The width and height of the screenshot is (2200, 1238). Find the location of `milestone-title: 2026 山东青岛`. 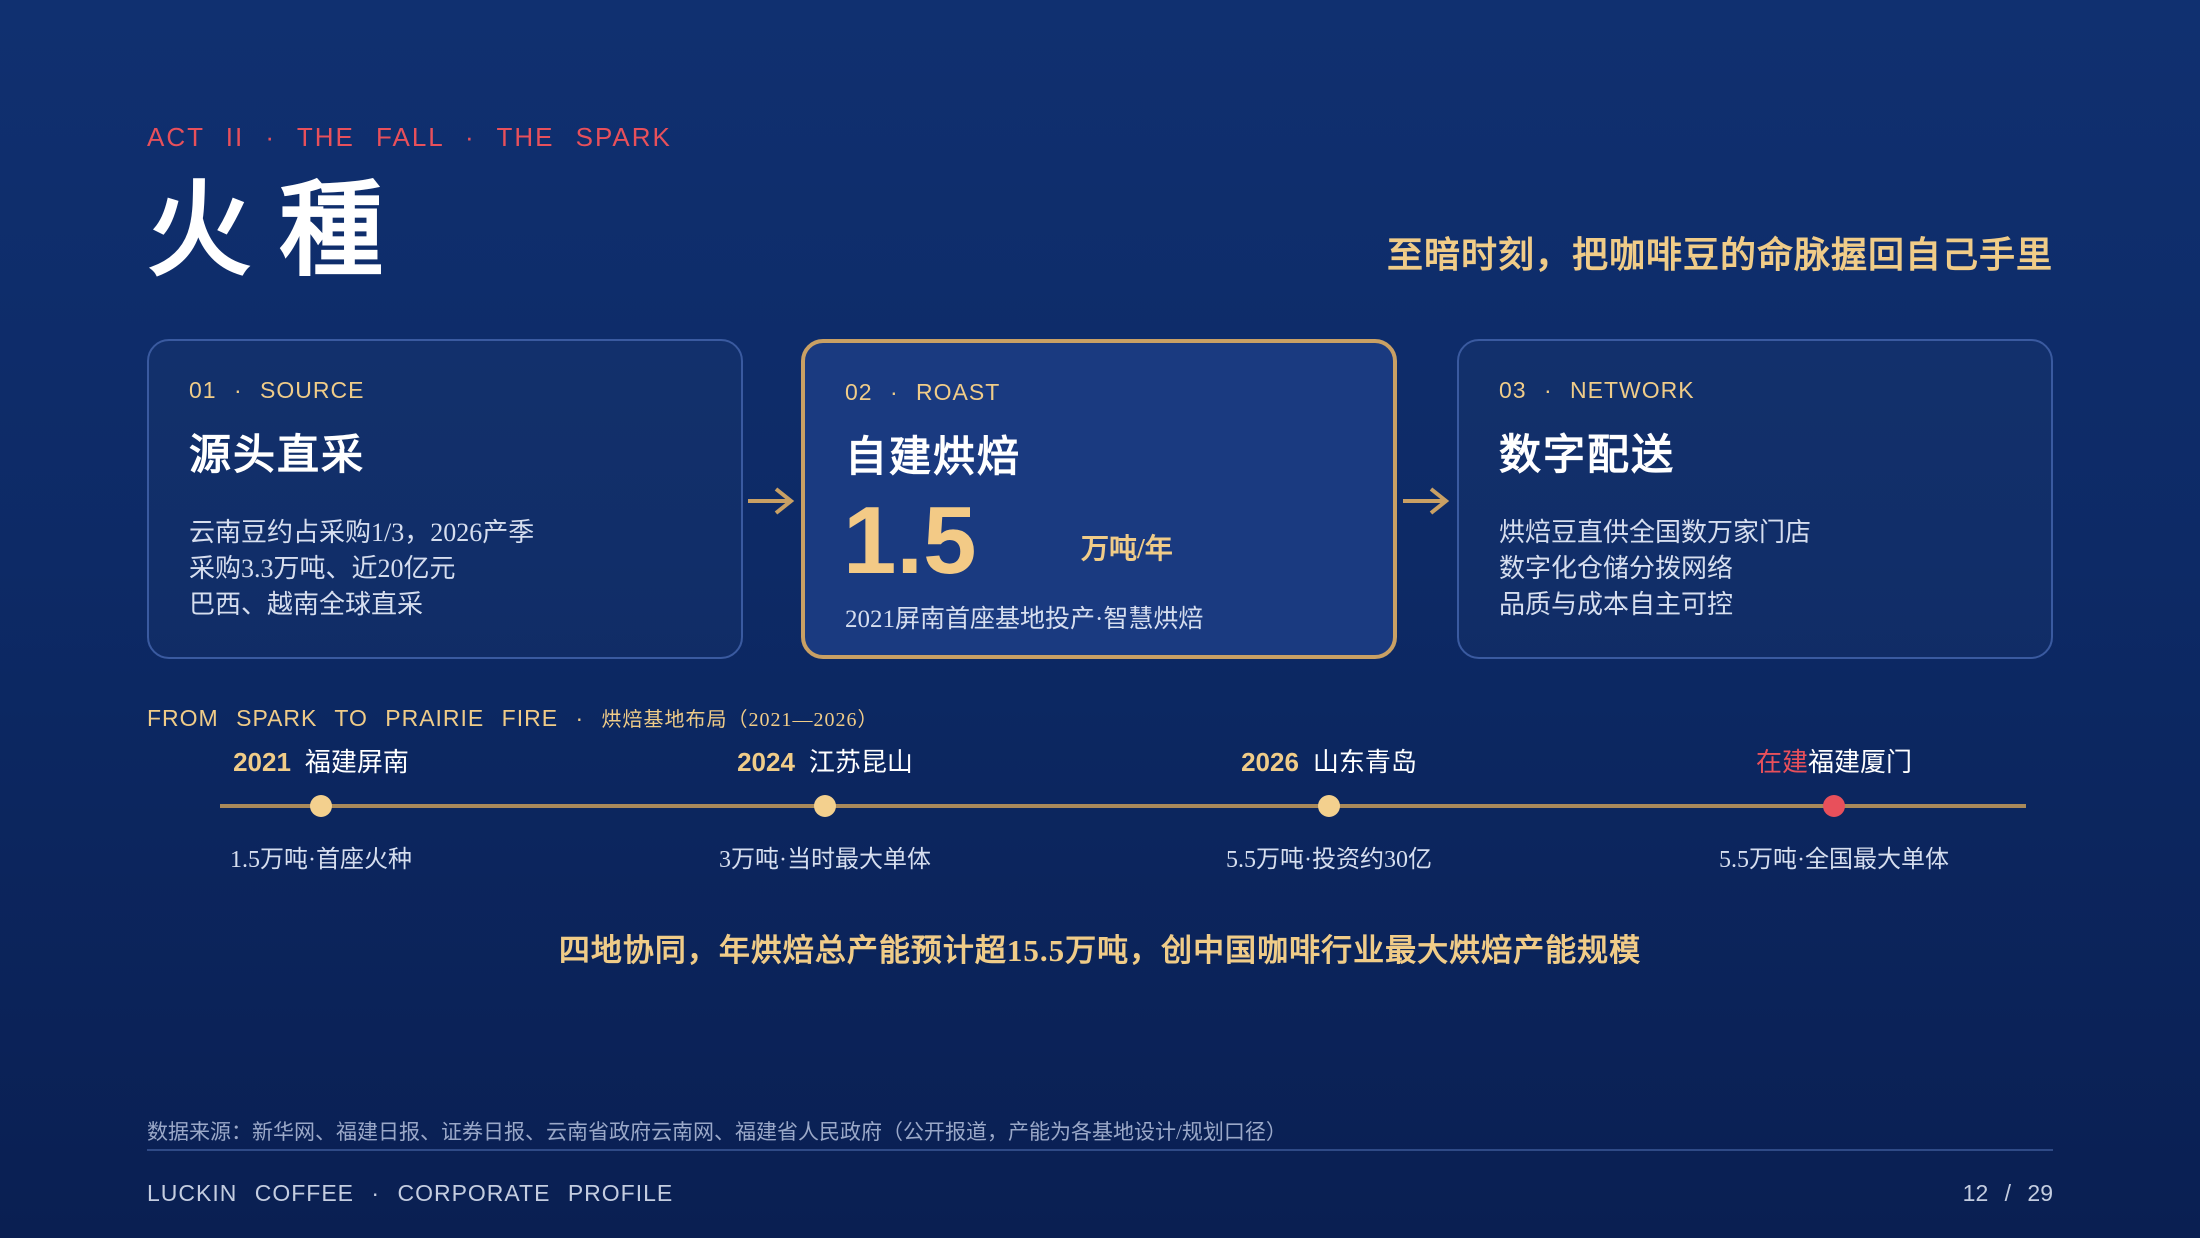

milestone-title: 2026 山东青岛 is located at coordinates (1329, 760).